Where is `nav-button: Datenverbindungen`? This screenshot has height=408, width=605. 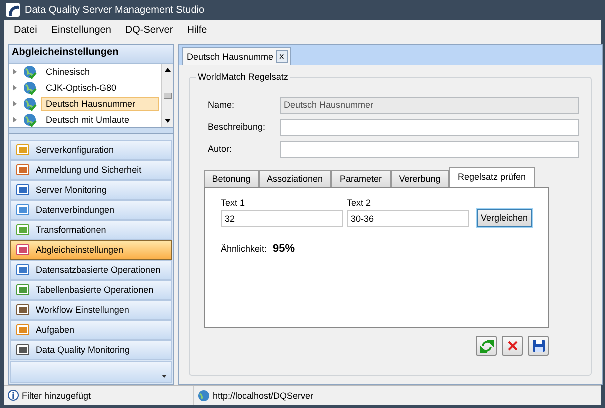
nav-button: Datenverbindungen is located at coordinates (91, 210).